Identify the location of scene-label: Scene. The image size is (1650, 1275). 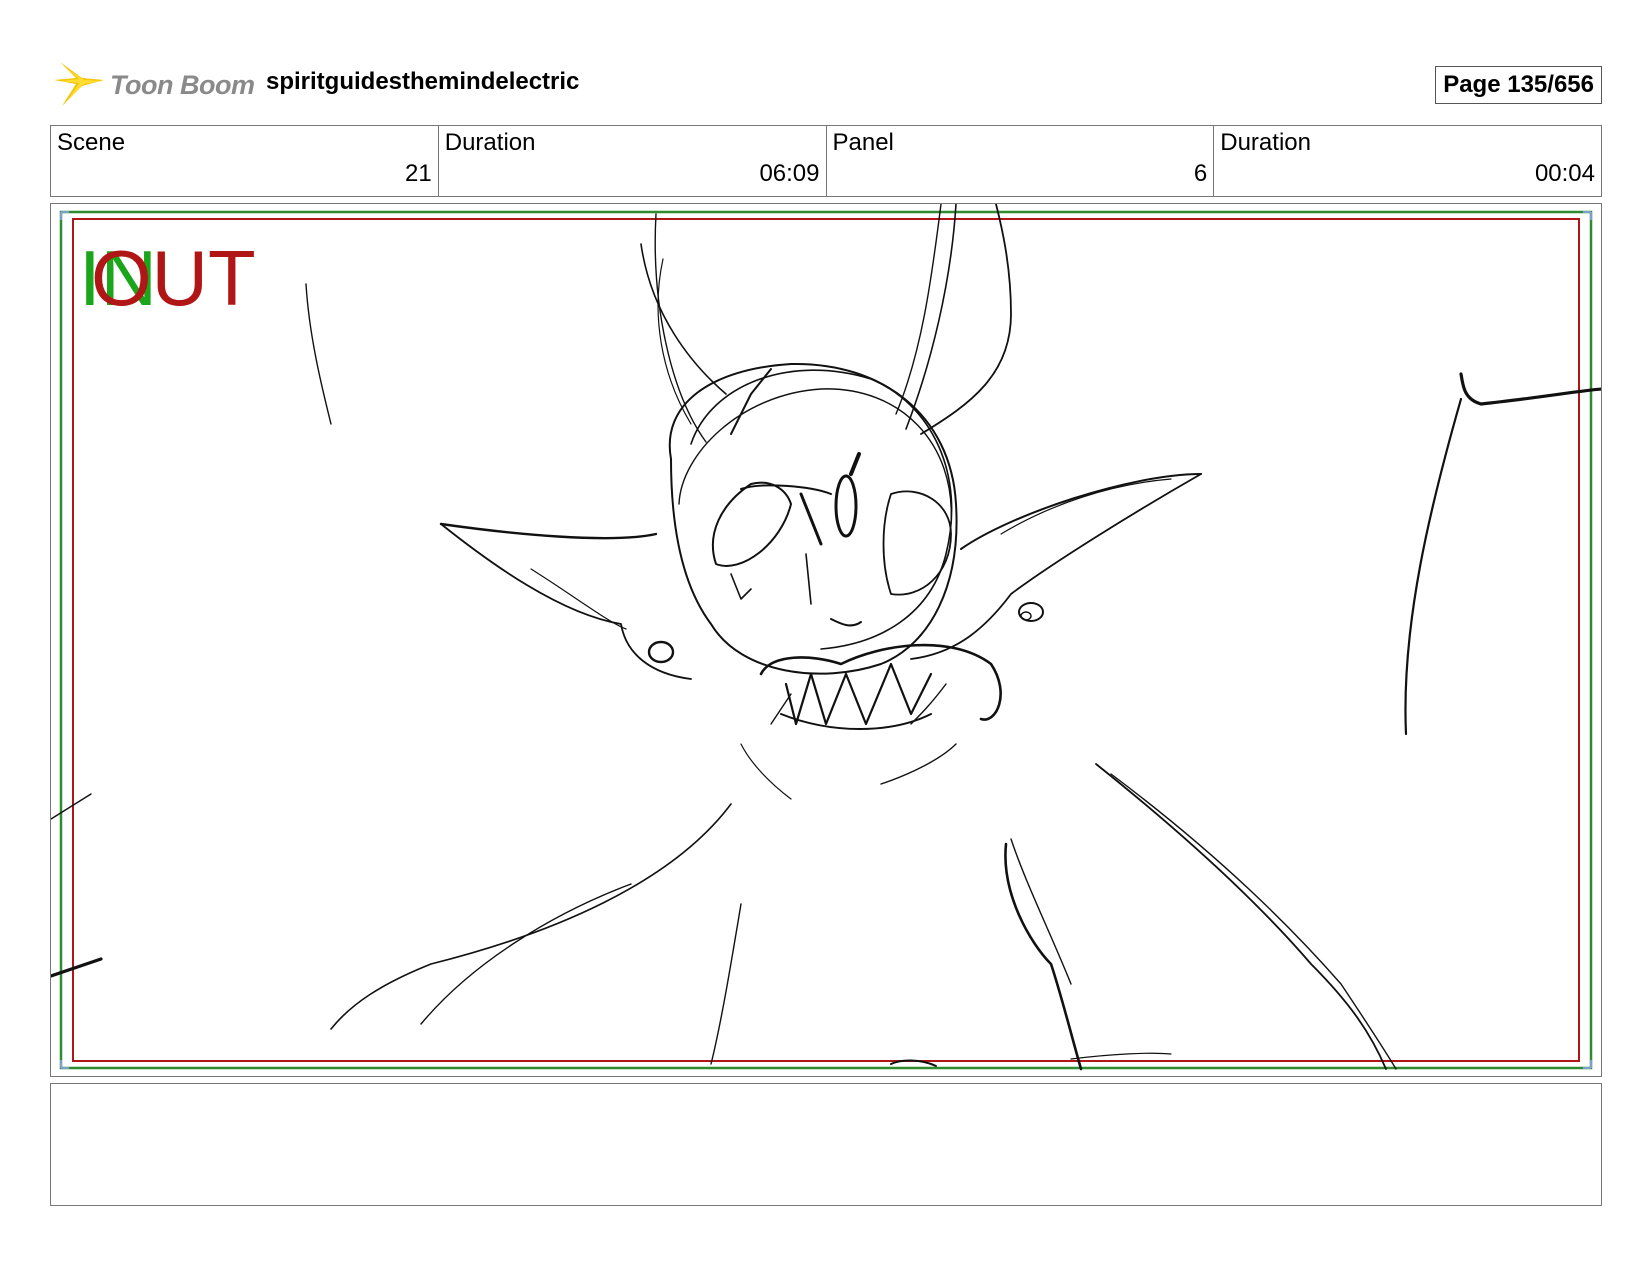
(91, 142).